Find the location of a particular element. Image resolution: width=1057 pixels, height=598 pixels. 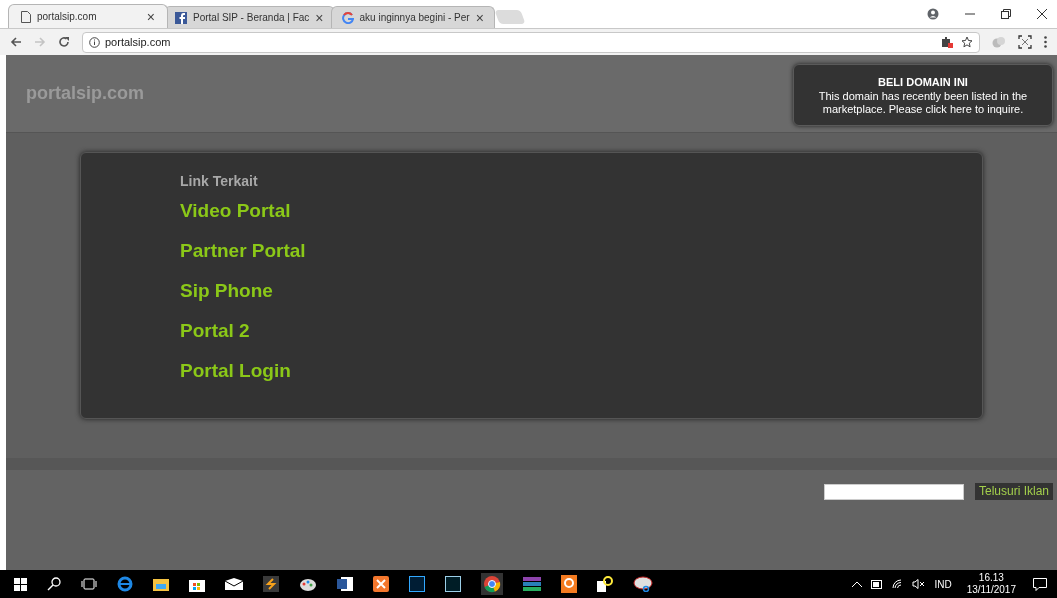

page-icon is located at coordinates (26, 16).